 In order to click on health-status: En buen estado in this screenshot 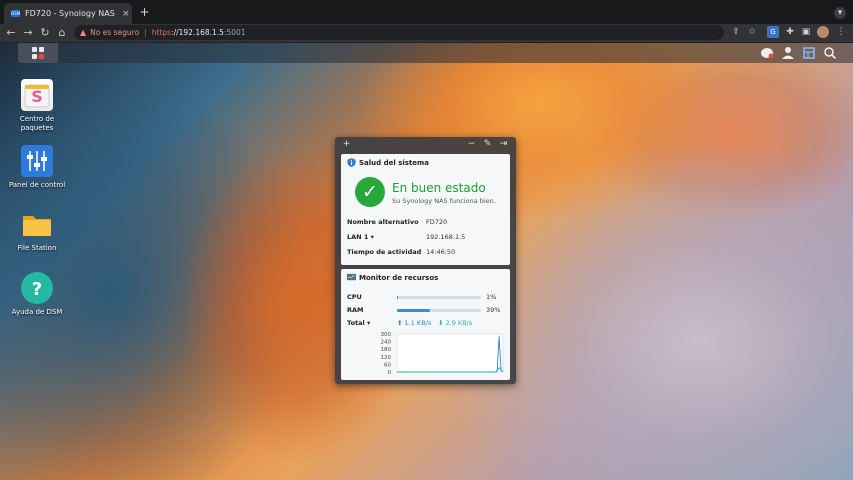, I will do `click(439, 188)`.